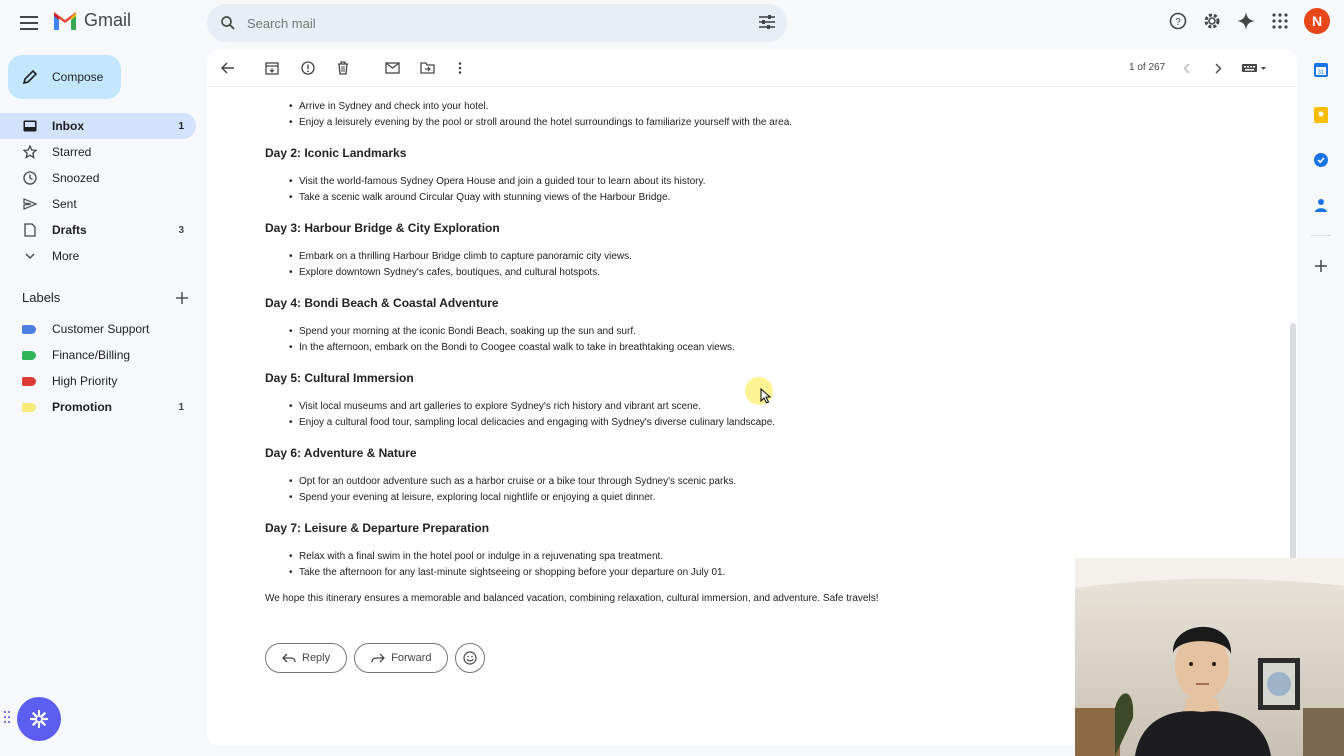 This screenshot has width=1344, height=756. What do you see at coordinates (30, 256) in the screenshot?
I see `chevron-down-icon` at bounding box center [30, 256].